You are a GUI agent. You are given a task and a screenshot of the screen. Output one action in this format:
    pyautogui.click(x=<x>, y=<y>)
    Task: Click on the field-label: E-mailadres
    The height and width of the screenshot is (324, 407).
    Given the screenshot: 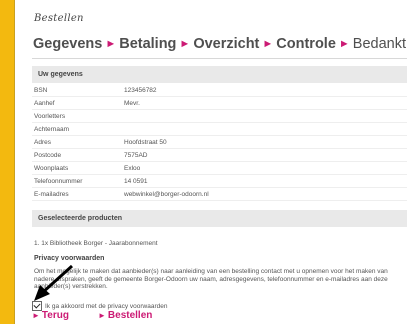 What is the action you would take?
    pyautogui.click(x=51, y=194)
    